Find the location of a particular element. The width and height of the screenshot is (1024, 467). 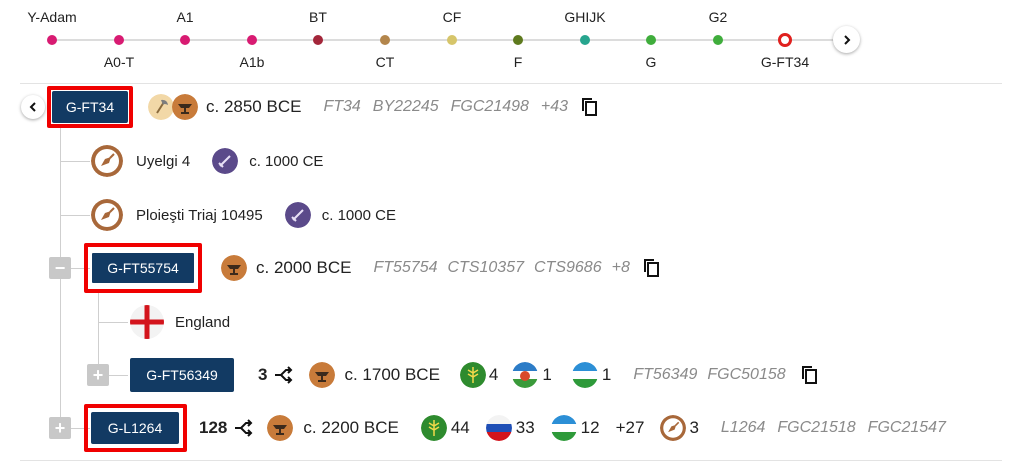

snp-label: FGC21518 is located at coordinates (816, 427).